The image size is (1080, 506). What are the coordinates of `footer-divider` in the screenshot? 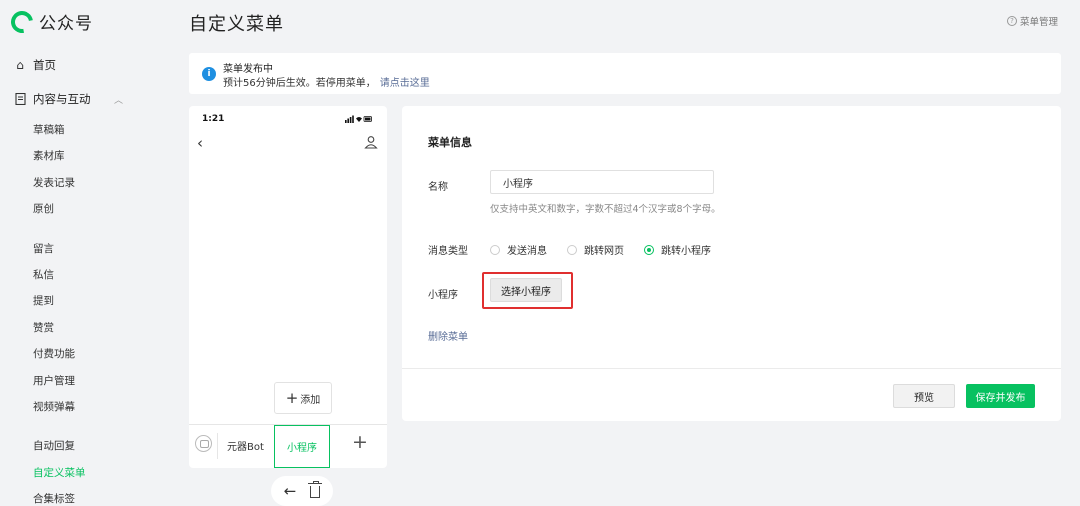 It's located at (731, 368).